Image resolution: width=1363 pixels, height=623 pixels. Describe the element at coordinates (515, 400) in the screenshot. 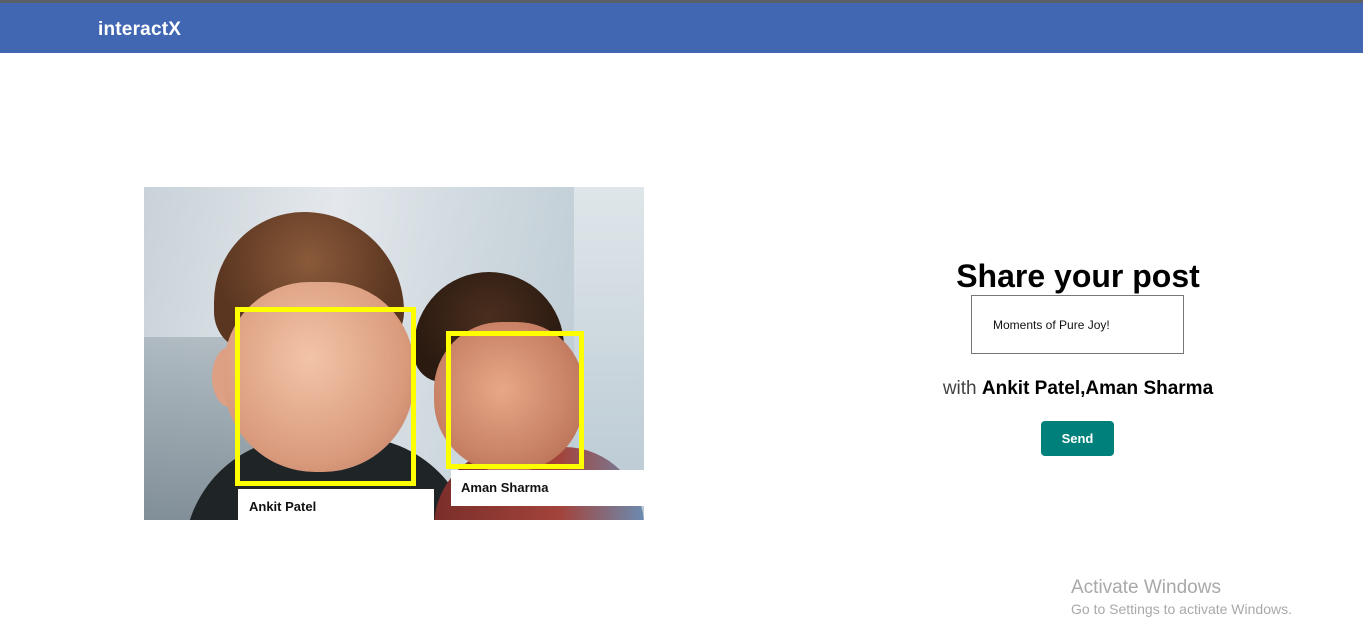

I see `face-box-aman` at that location.